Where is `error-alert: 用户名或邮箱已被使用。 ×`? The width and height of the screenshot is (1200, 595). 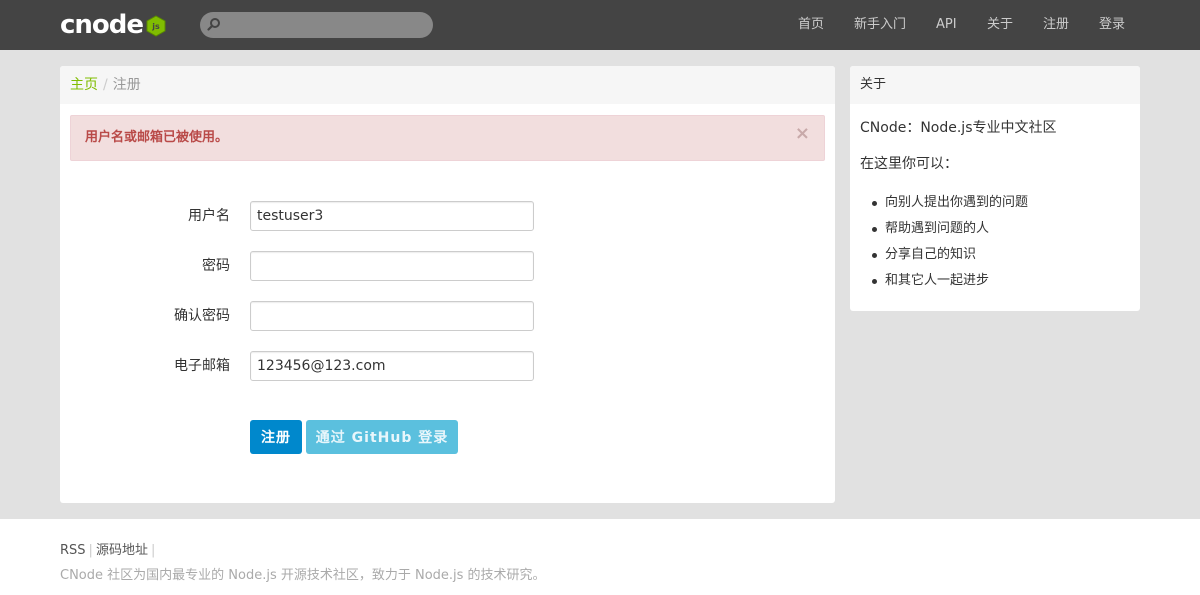
error-alert: 用户名或邮箱已被使用。 × is located at coordinates (447, 138).